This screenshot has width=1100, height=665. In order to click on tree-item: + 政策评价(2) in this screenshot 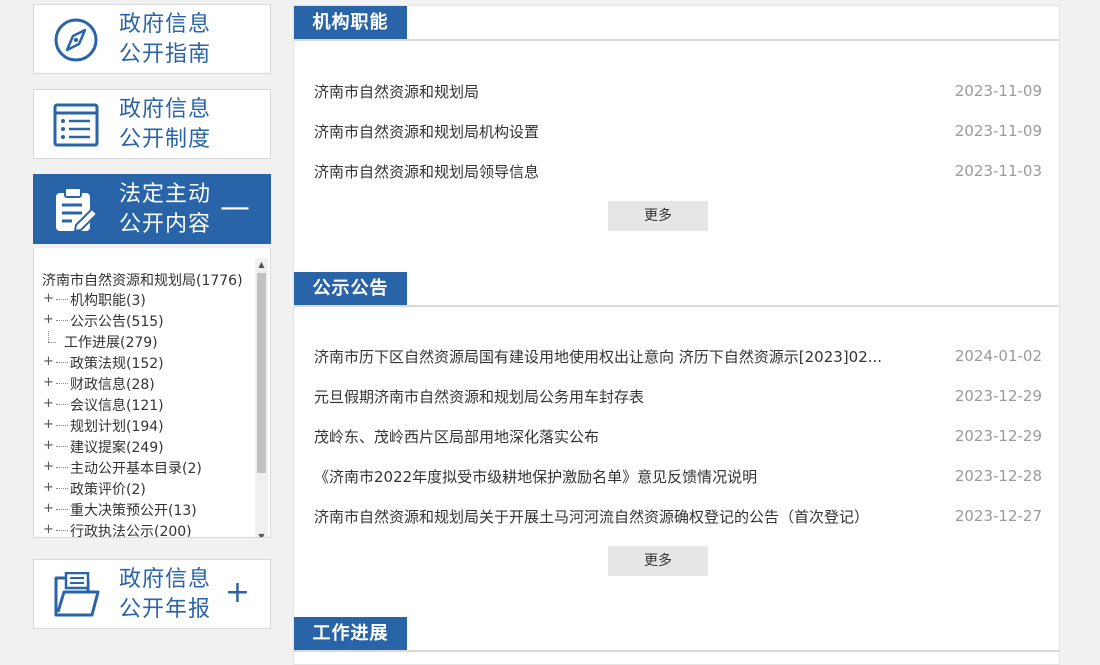, I will do `click(94, 488)`.